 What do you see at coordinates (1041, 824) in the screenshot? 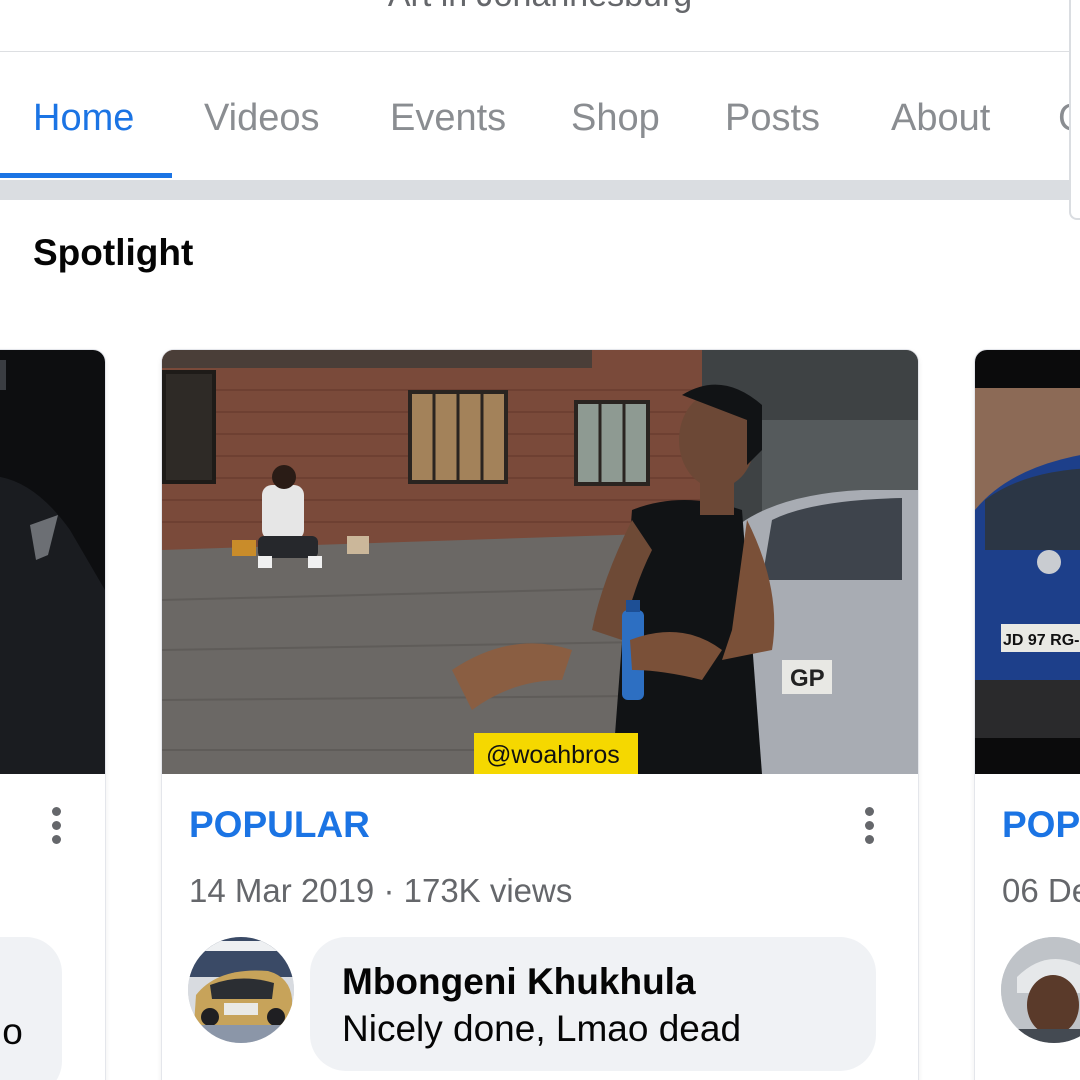
I see `card-label: POP` at bounding box center [1041, 824].